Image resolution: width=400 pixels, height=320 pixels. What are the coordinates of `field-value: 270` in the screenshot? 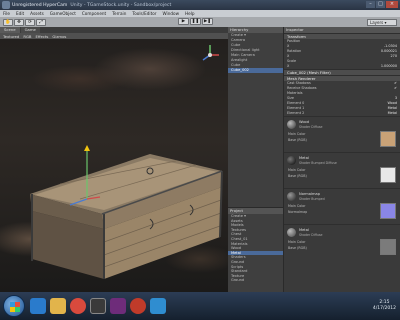 It's located at (394, 56).